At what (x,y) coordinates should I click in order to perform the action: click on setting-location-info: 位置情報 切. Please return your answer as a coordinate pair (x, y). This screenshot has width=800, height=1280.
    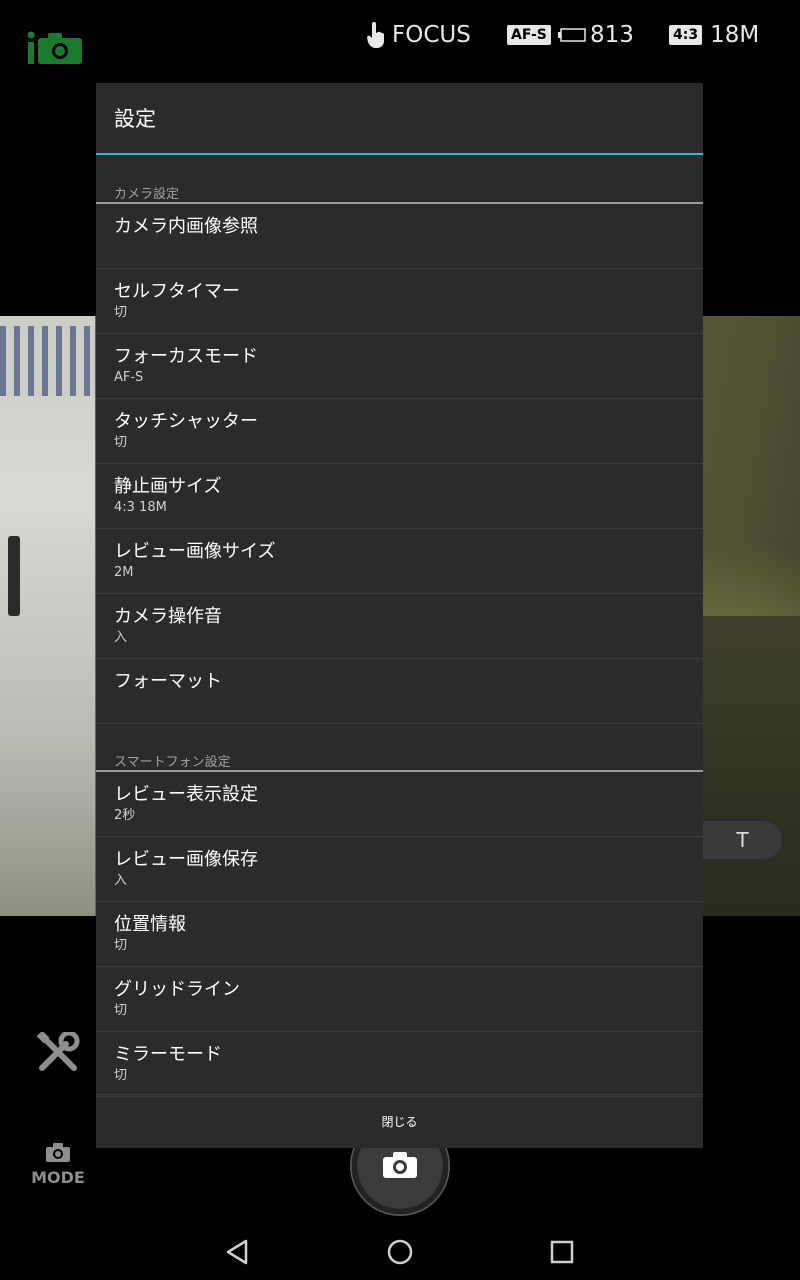
    Looking at the image, I should click on (399, 934).